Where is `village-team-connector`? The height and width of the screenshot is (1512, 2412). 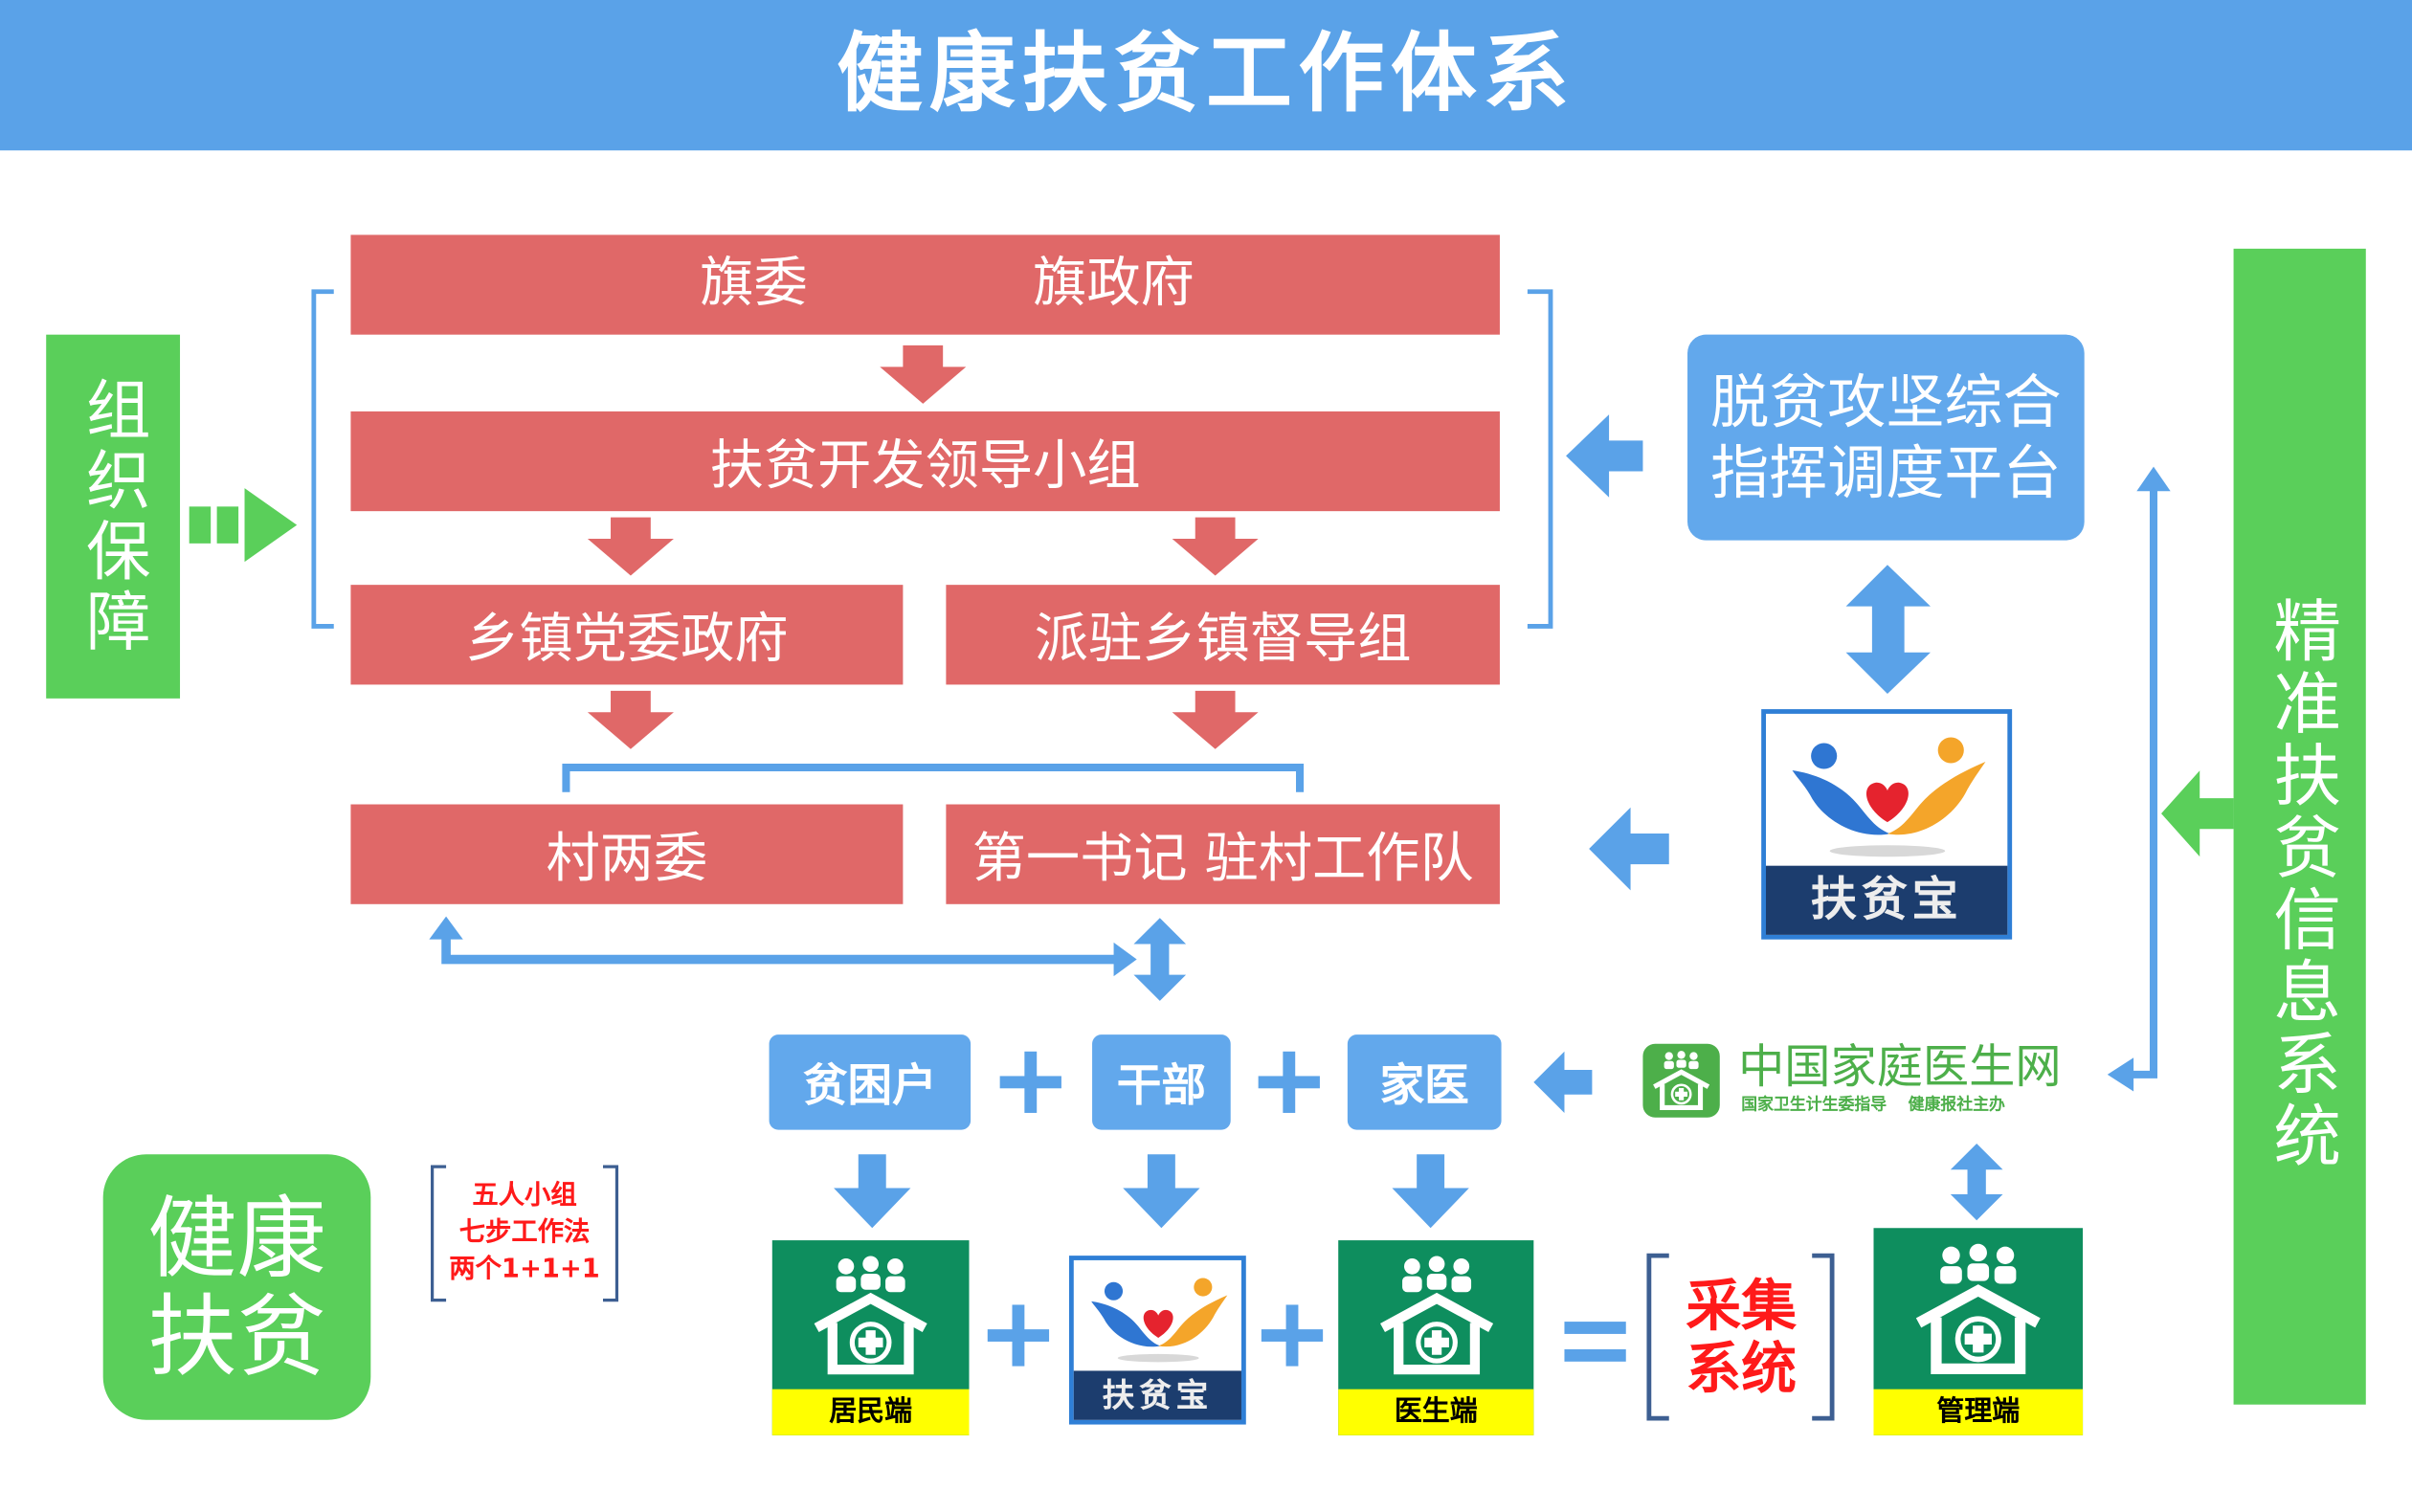
village-team-connector is located at coordinates (783, 946).